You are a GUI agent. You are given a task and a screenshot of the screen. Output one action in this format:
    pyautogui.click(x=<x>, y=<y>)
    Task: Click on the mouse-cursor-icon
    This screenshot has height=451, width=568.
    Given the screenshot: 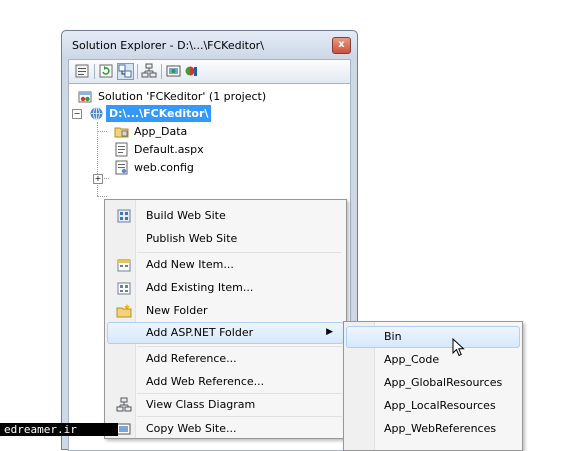 What is the action you would take?
    pyautogui.click(x=458, y=347)
    